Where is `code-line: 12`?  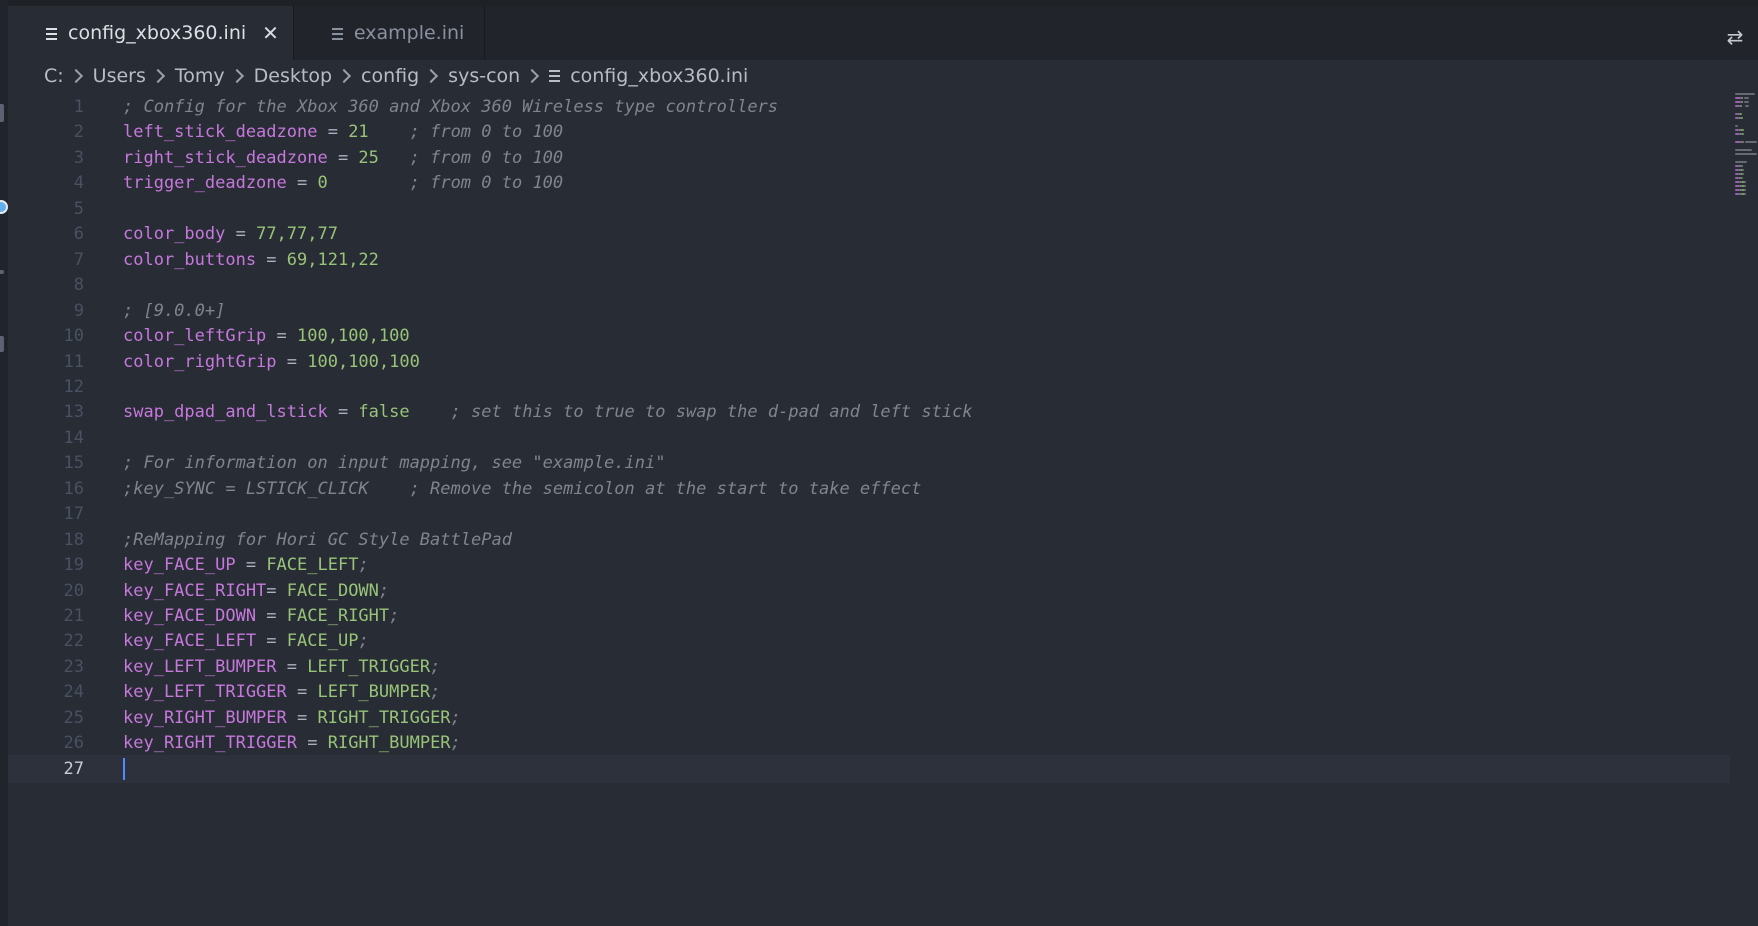 code-line: 12 is located at coordinates (869, 387).